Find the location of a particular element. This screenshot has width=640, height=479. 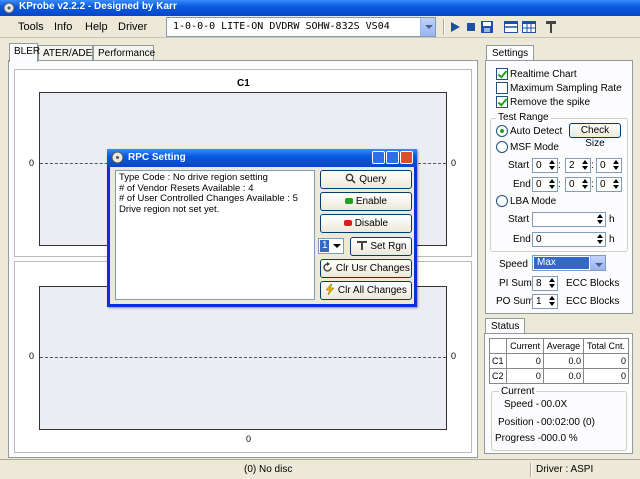

lba-mode-radio is located at coordinates (502, 201).